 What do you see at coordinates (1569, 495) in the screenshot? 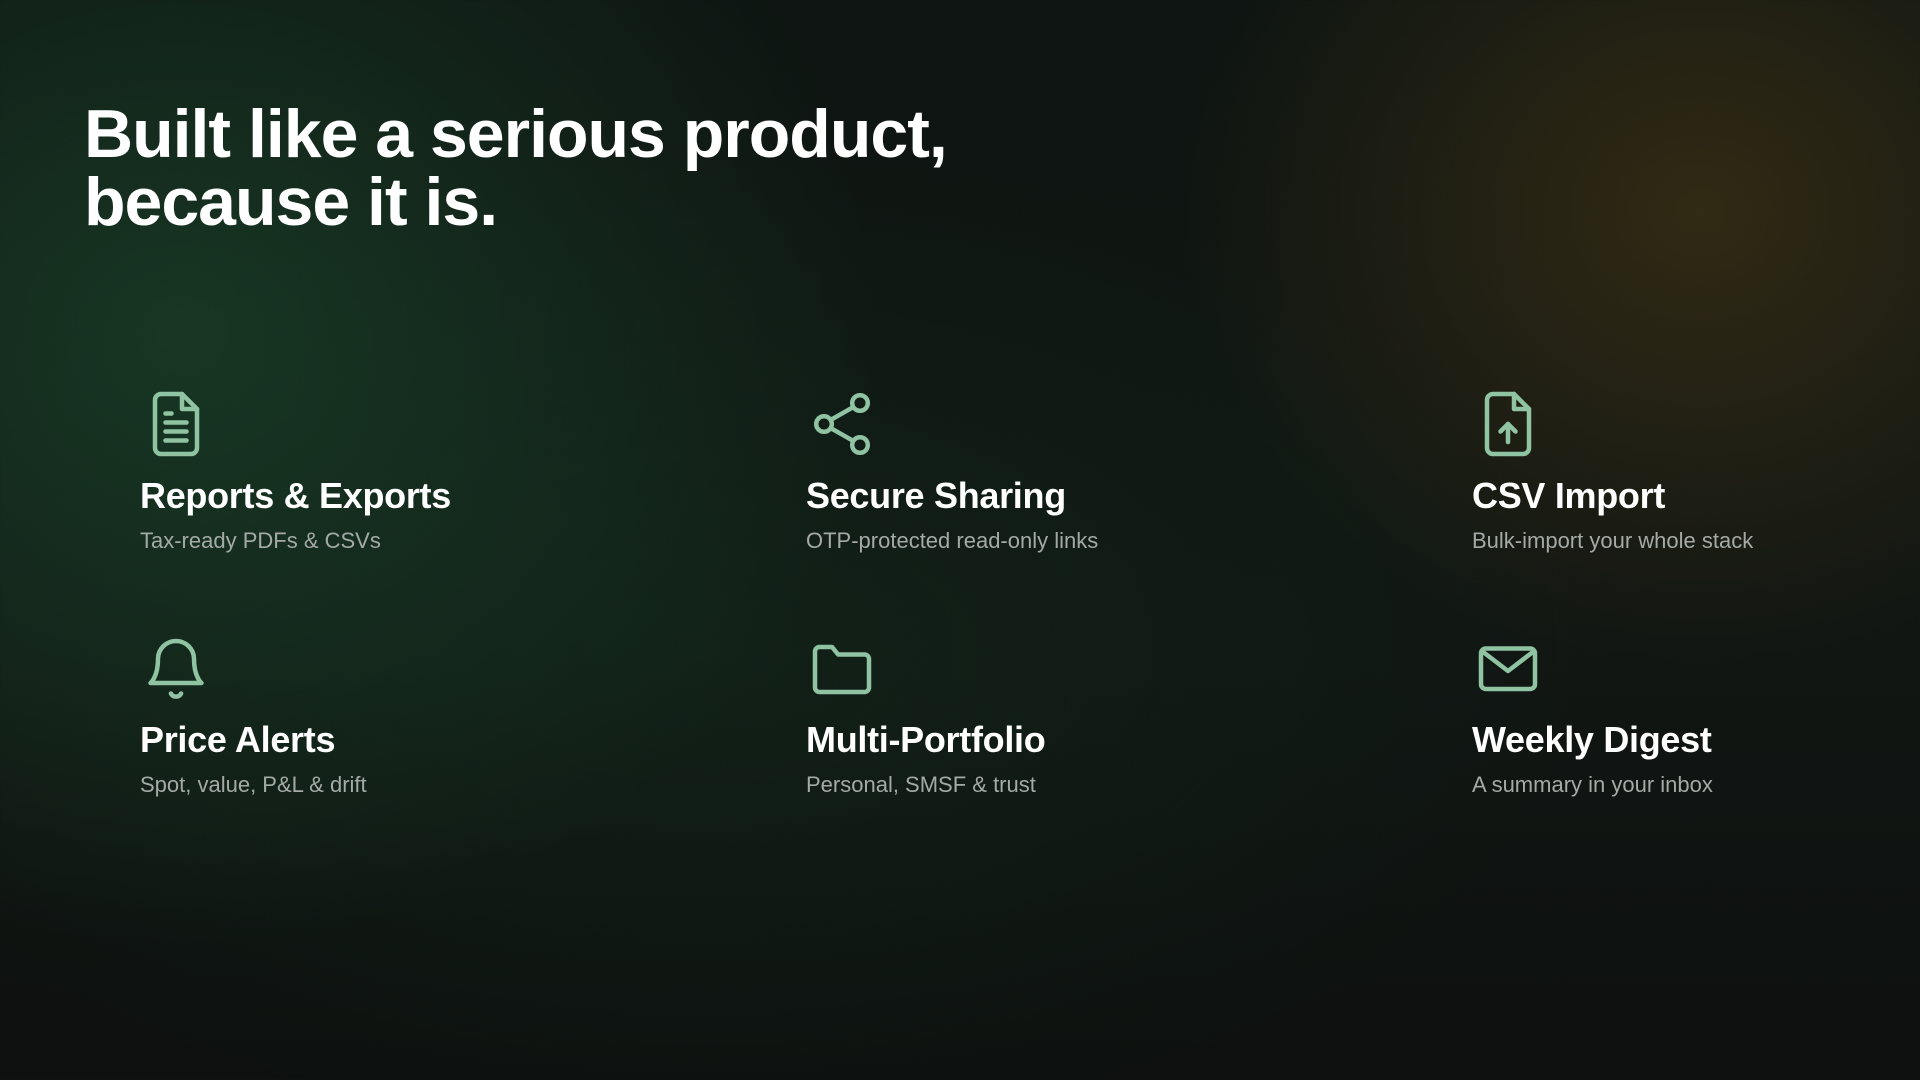
I see `feature-title: CSV Import` at bounding box center [1569, 495].